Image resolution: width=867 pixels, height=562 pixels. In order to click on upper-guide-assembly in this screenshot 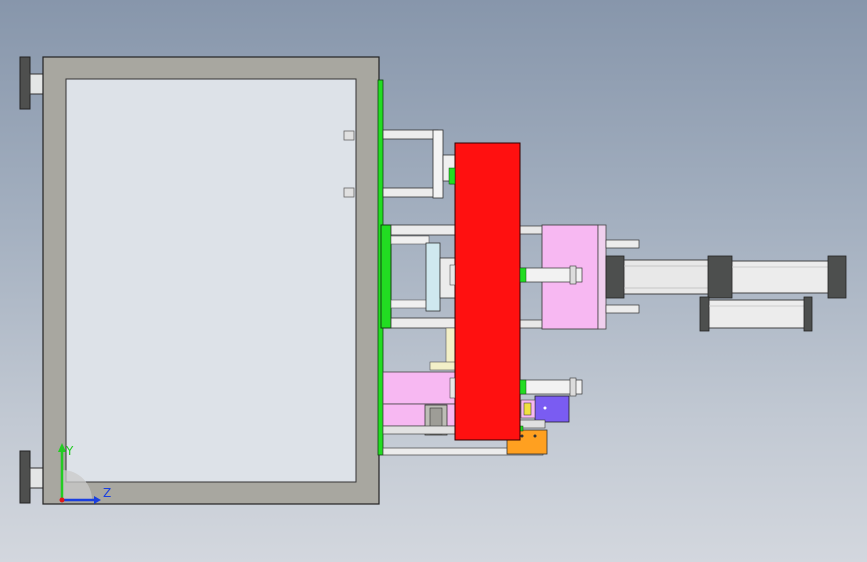, I will do `click(419, 164)`.